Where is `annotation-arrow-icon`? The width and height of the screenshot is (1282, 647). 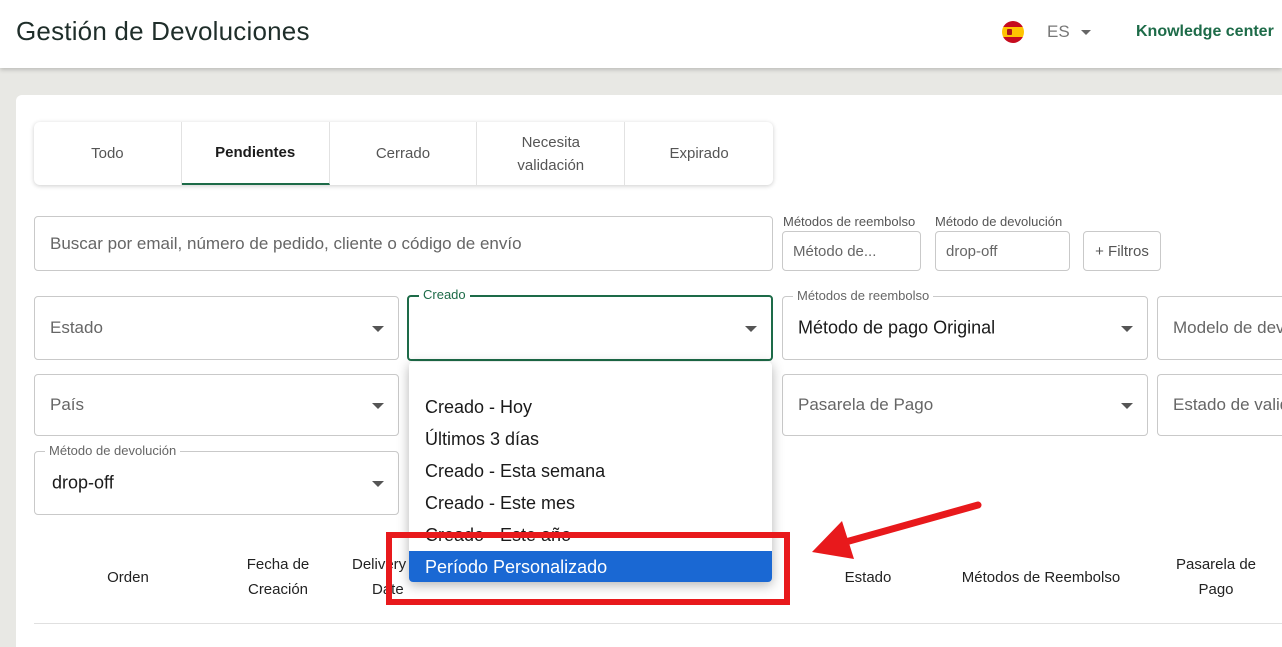 annotation-arrow-icon is located at coordinates (897, 530).